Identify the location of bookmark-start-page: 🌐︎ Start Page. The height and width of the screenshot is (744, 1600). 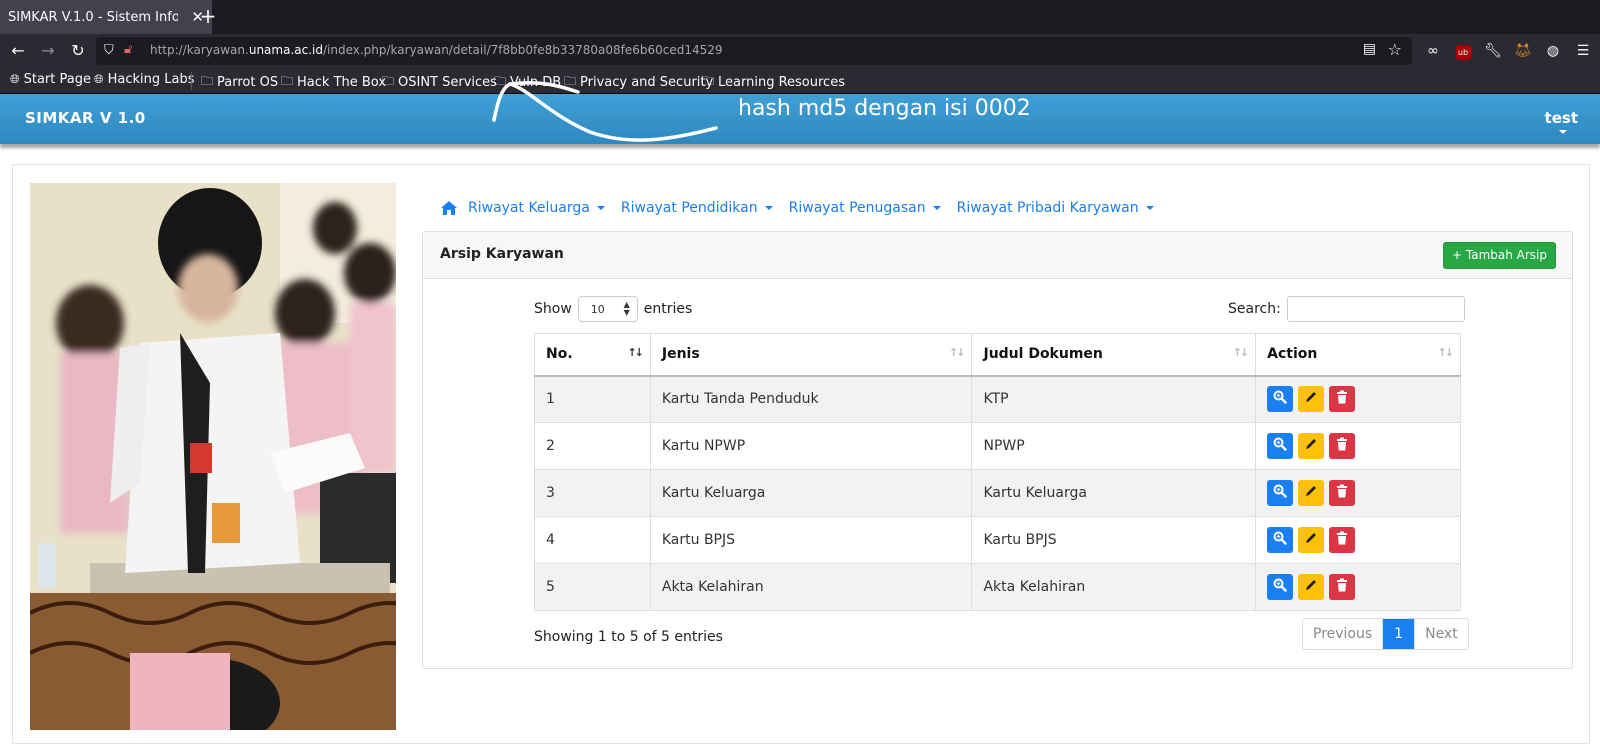
(50, 79).